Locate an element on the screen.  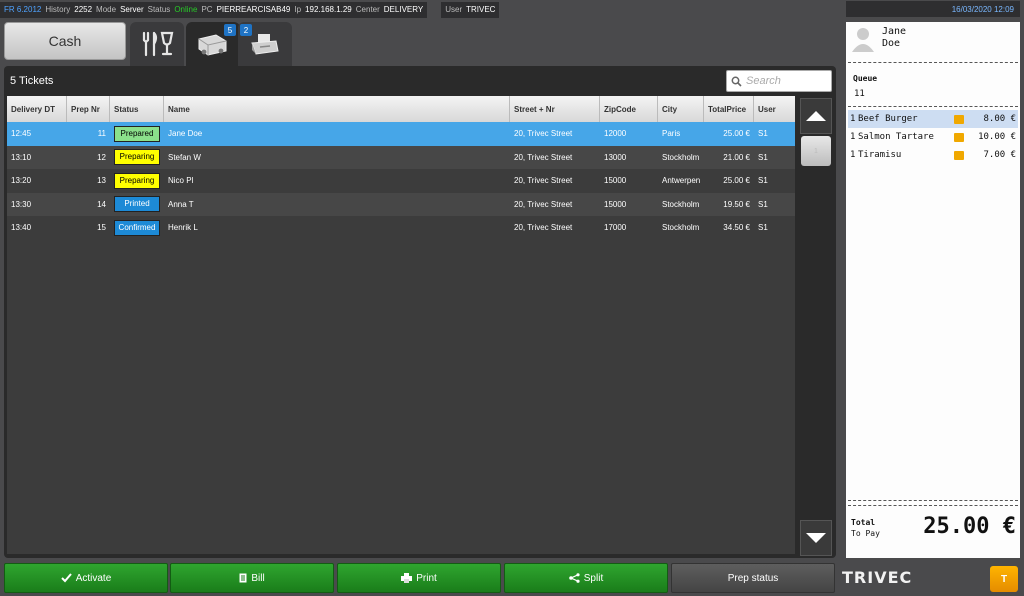
cell-total-price: 25.00 € is located at coordinates (736, 181).